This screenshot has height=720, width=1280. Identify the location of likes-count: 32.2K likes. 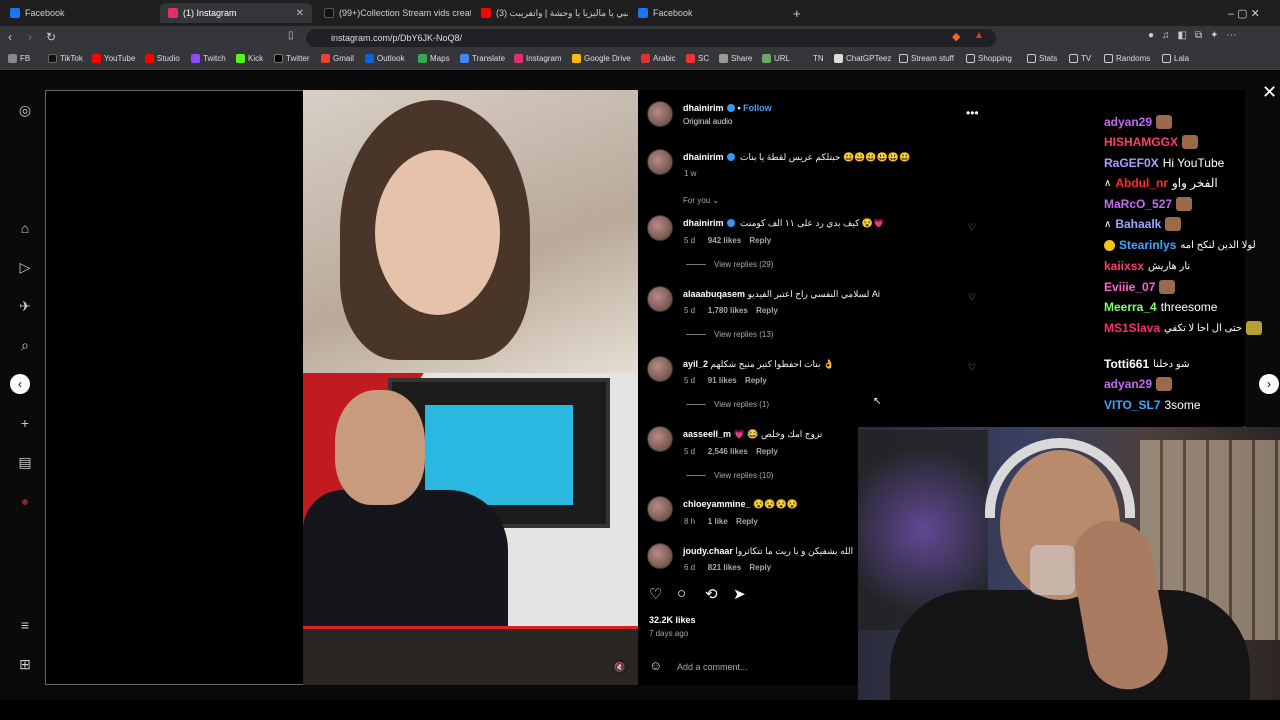
(672, 620).